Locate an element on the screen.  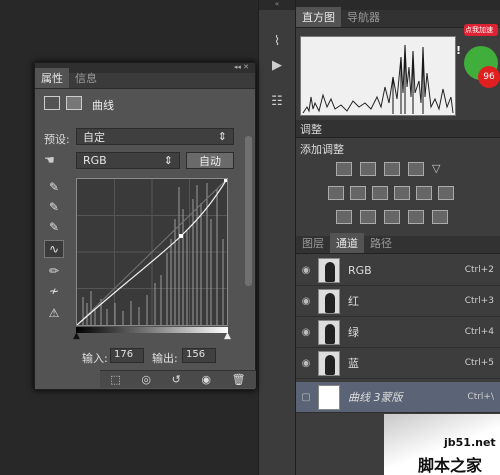
channel-select: RGB ⇕ is located at coordinates (128, 160).